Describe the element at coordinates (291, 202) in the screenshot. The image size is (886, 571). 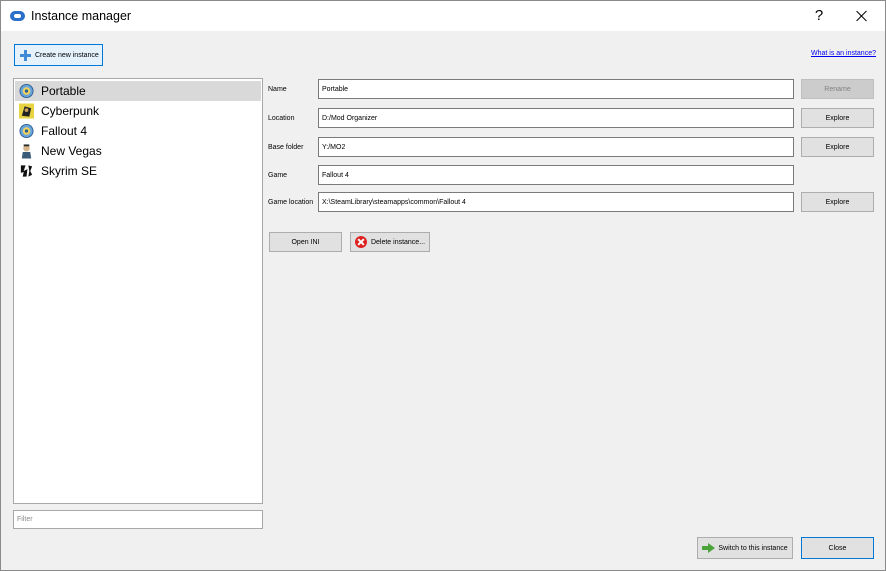
I see `game-location-label: Game location` at that location.